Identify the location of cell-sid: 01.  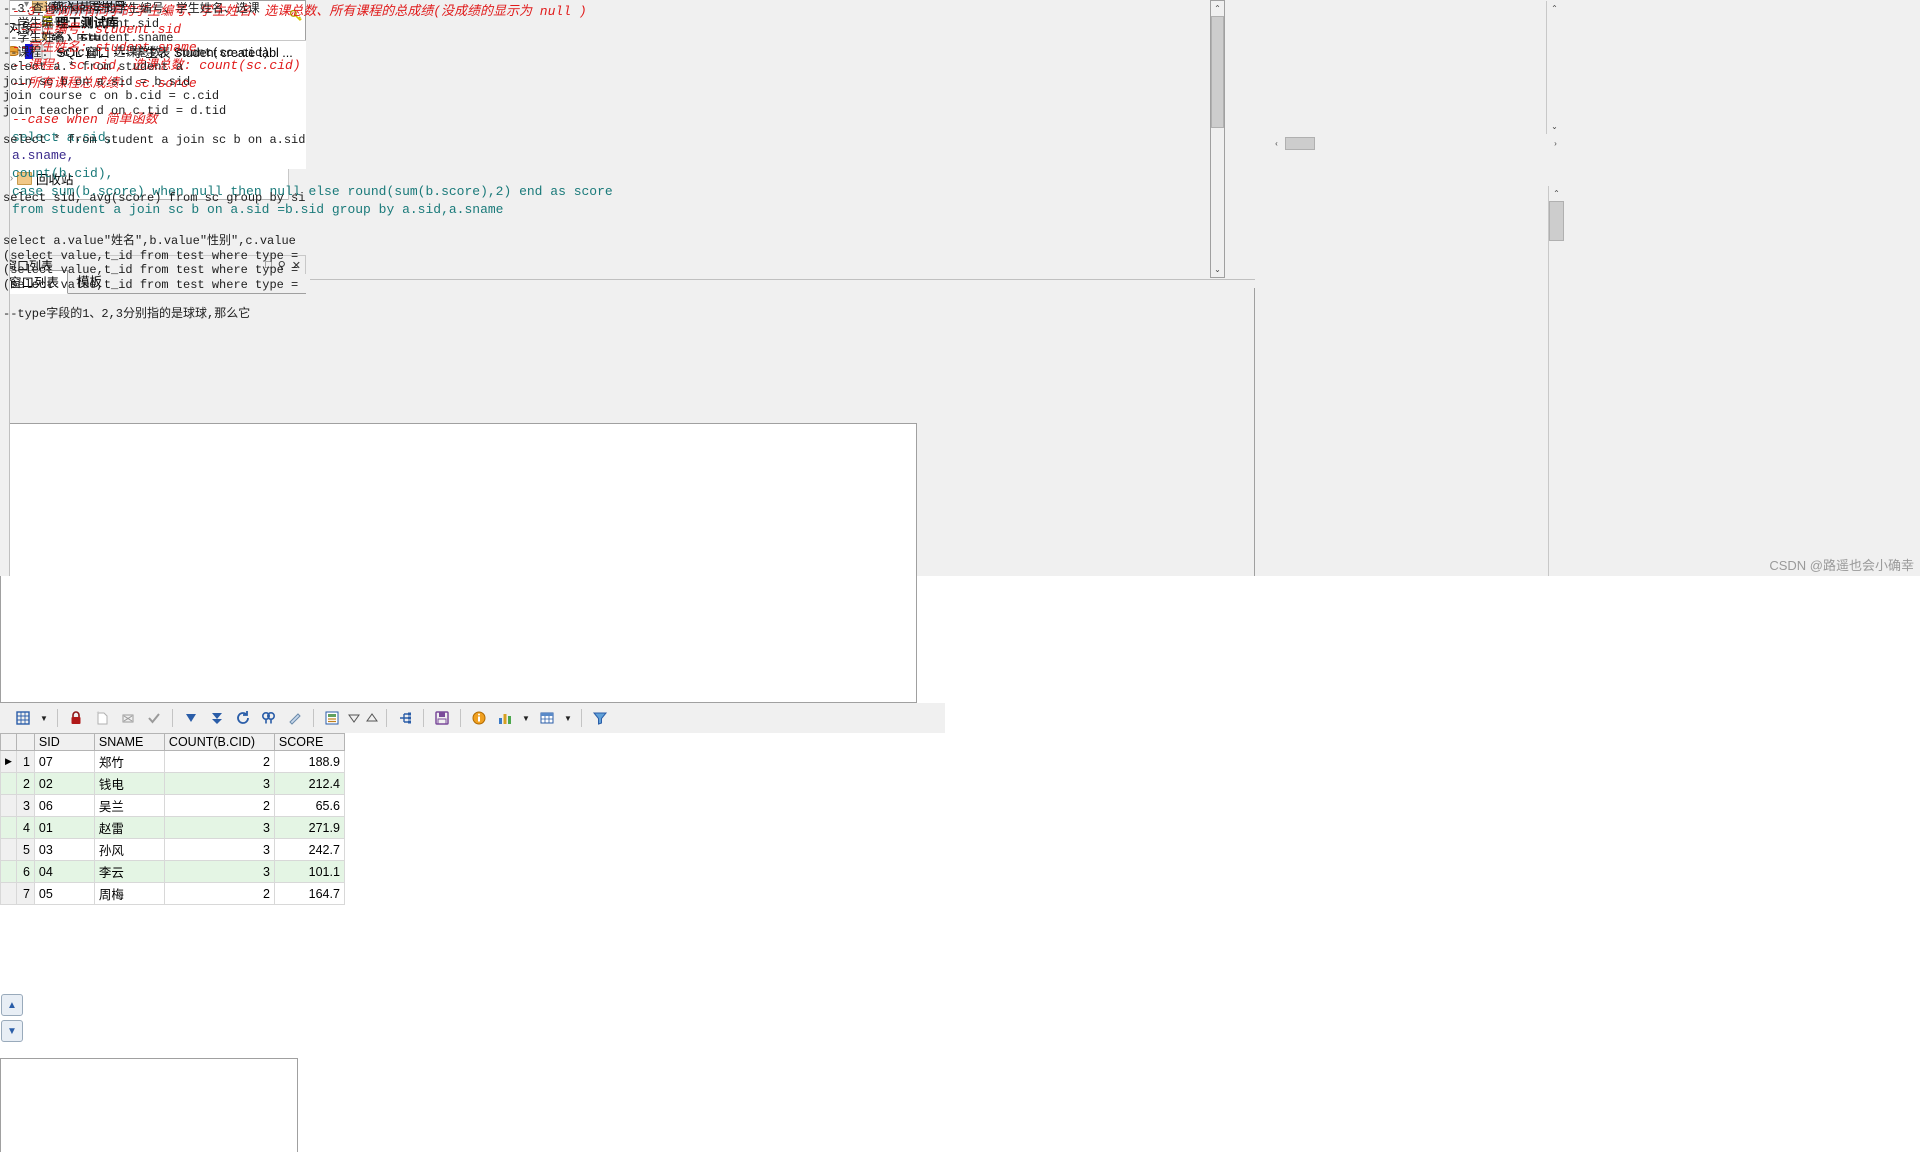
(64, 827).